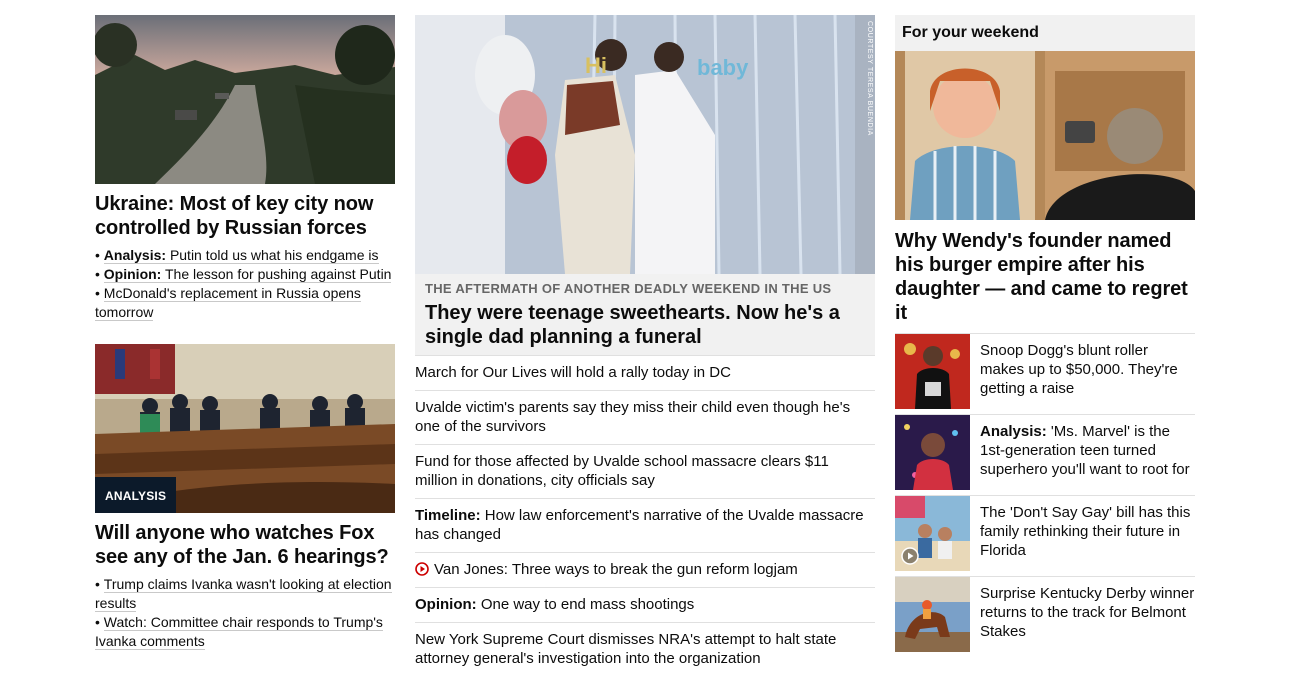 This screenshot has height=695, width=1290. What do you see at coordinates (1045, 33) in the screenshot?
I see `section-title: For your weekend` at bounding box center [1045, 33].